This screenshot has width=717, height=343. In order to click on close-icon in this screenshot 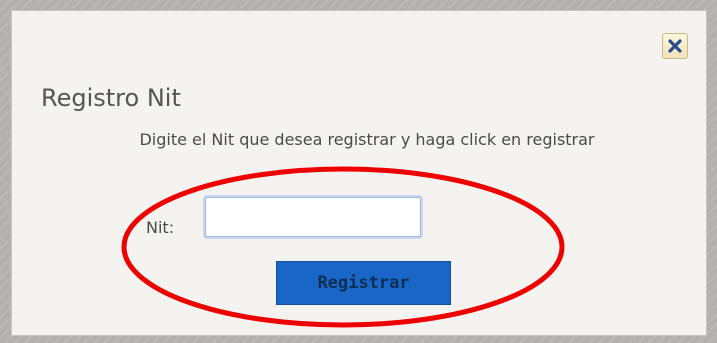, I will do `click(675, 46)`.